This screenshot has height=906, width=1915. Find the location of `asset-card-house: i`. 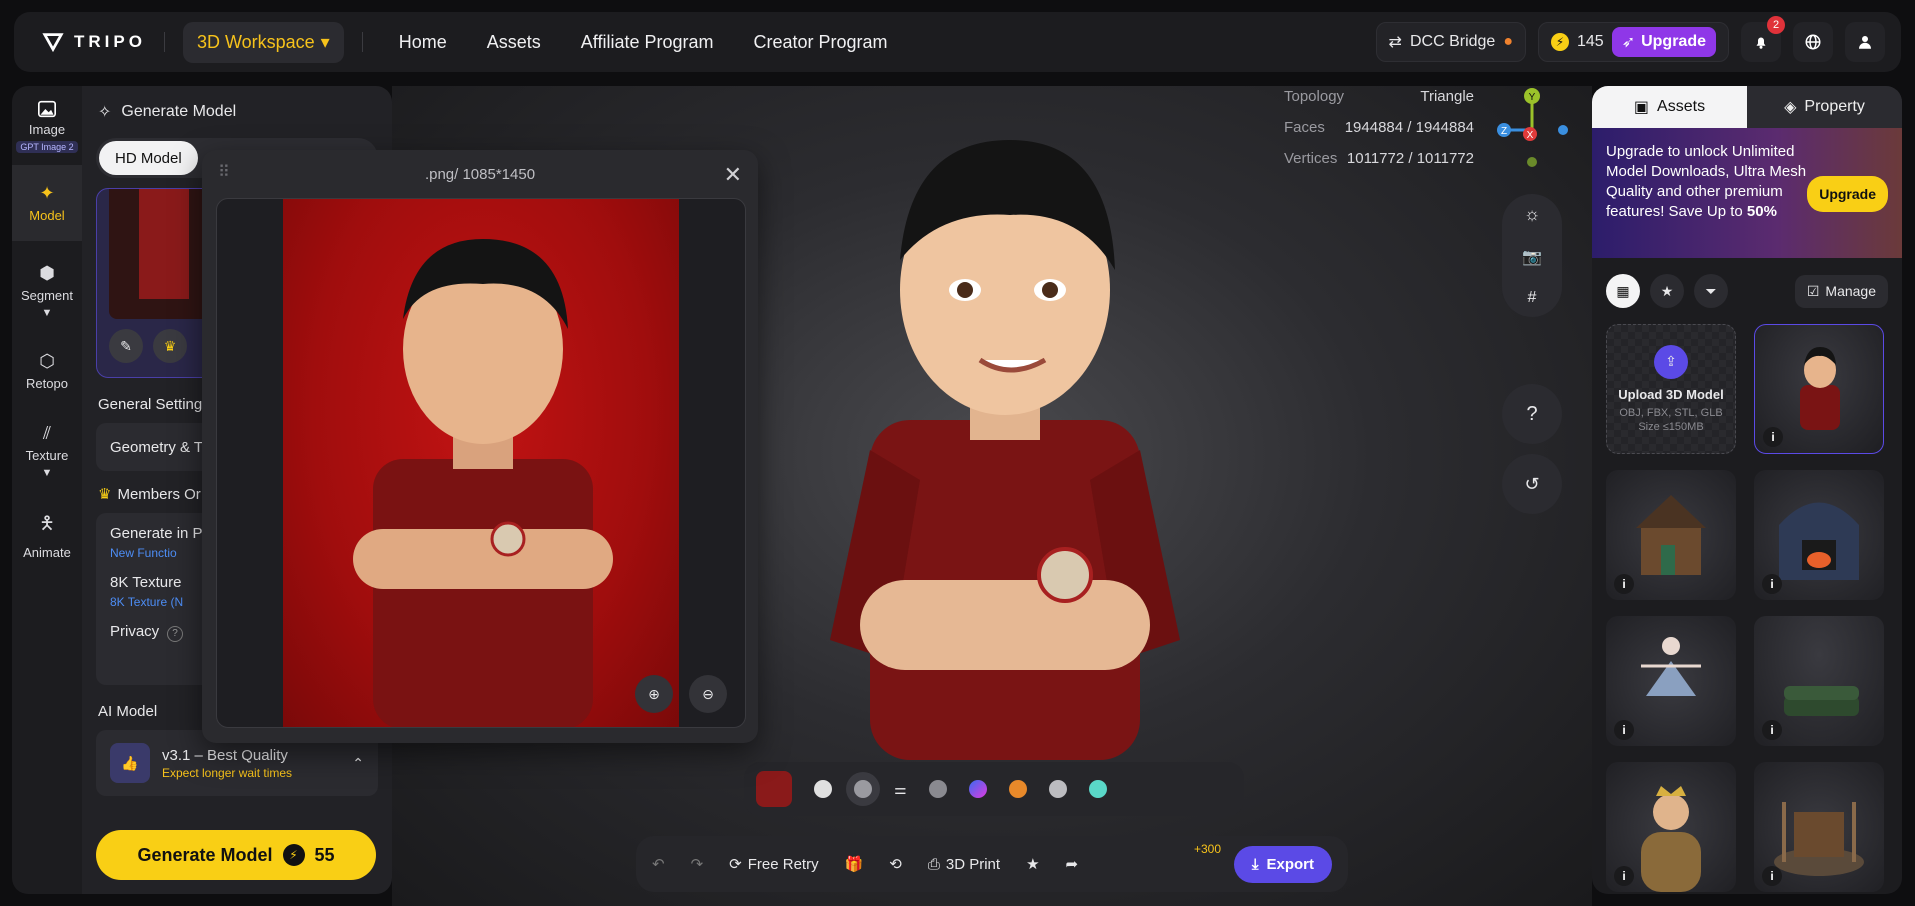

asset-card-house: i is located at coordinates (1671, 535).